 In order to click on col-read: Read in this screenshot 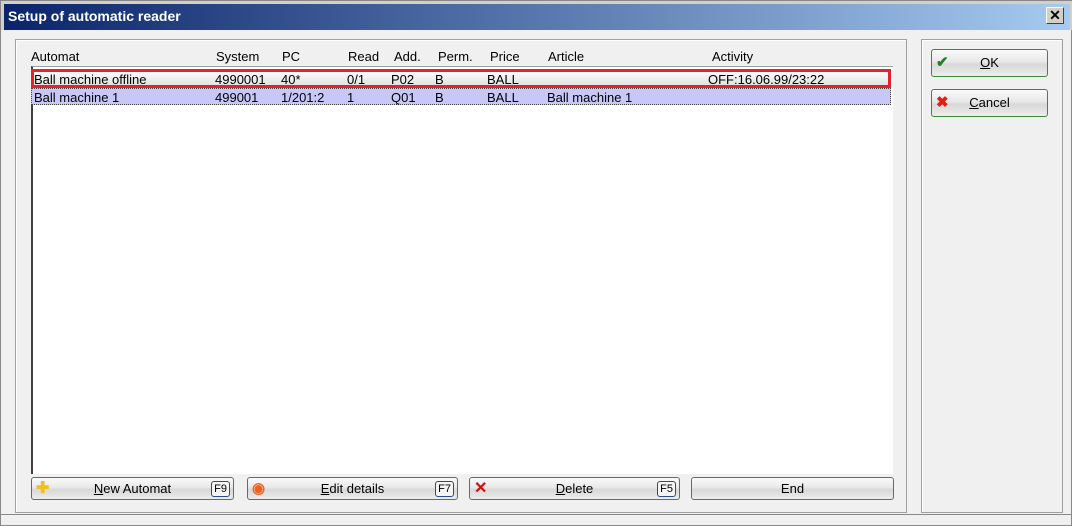, I will do `click(363, 56)`.